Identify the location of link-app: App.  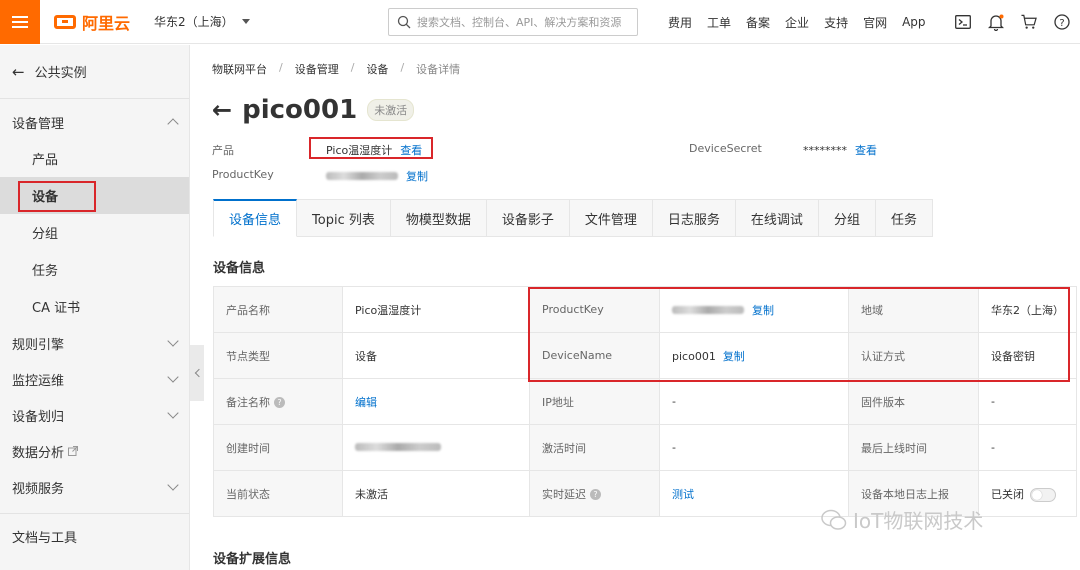
(913, 22).